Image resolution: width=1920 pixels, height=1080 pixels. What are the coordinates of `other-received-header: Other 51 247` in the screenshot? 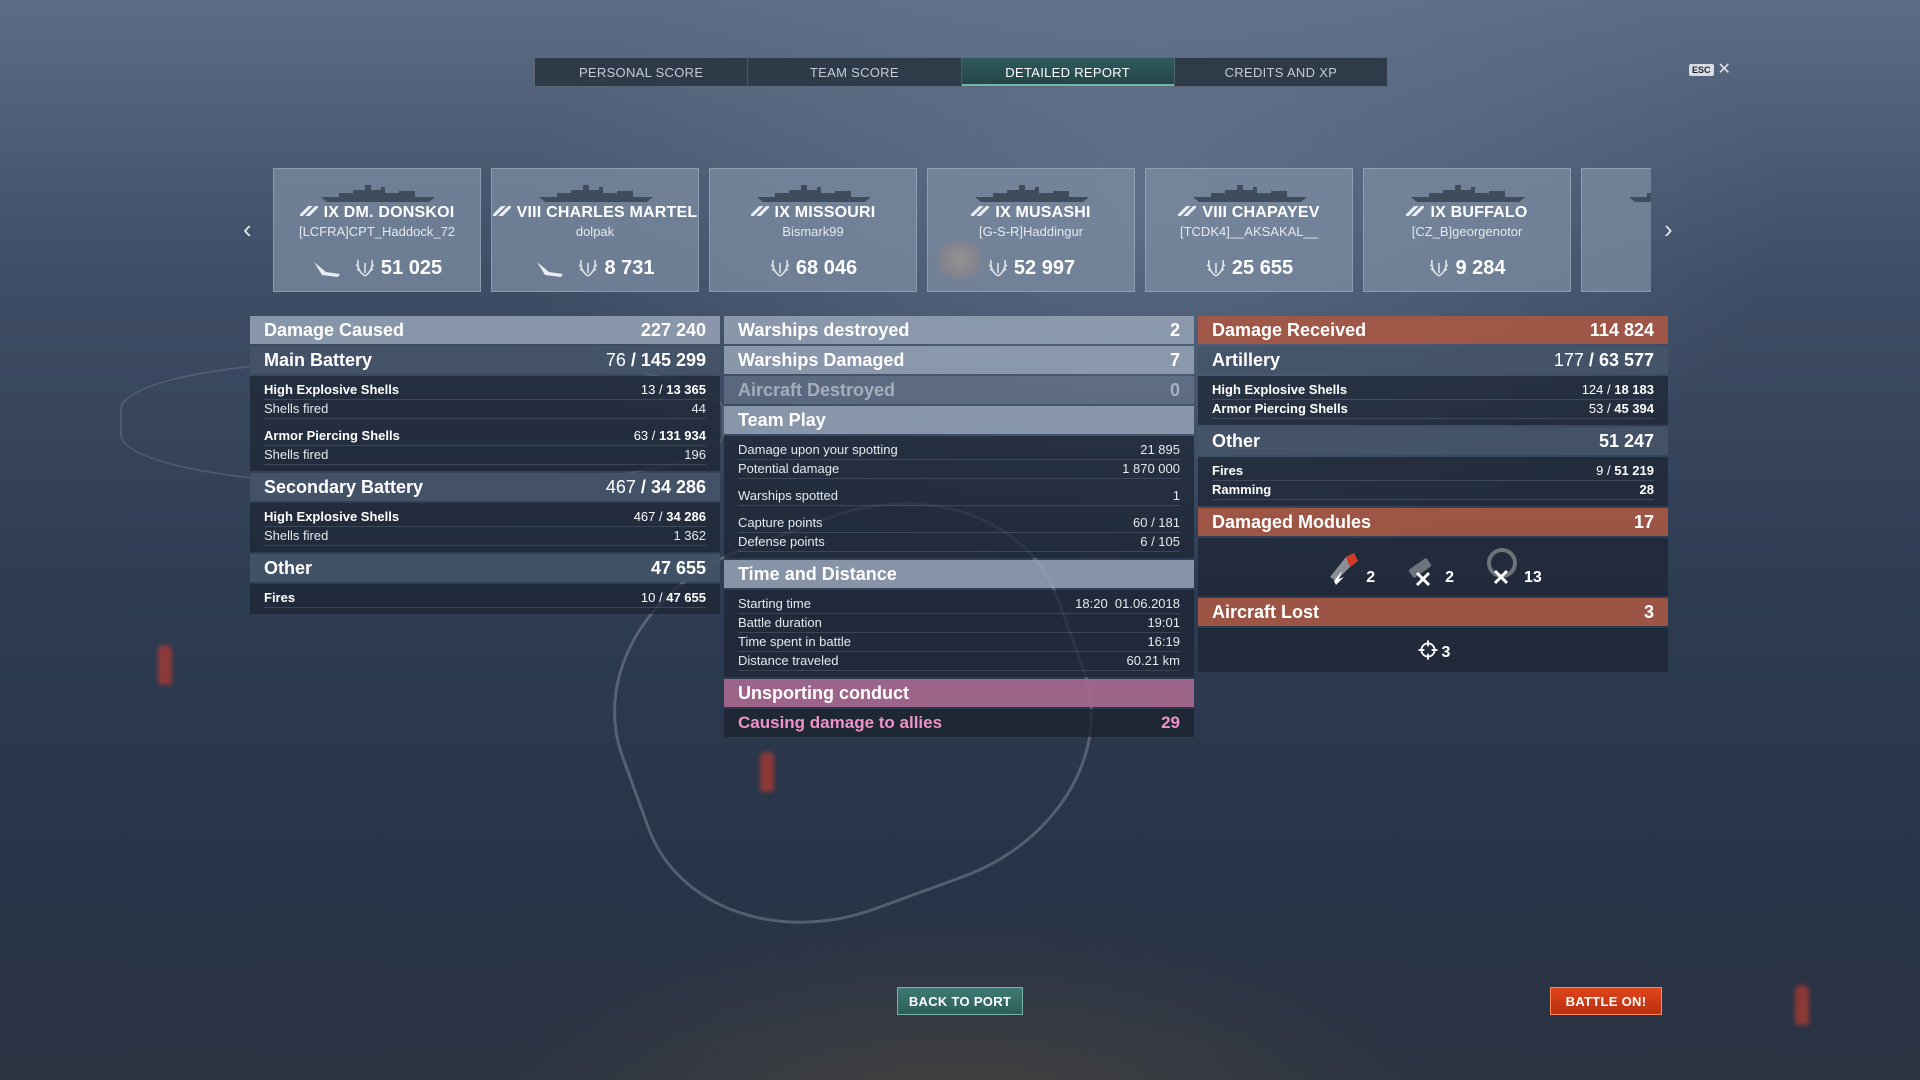 It's located at (1433, 441).